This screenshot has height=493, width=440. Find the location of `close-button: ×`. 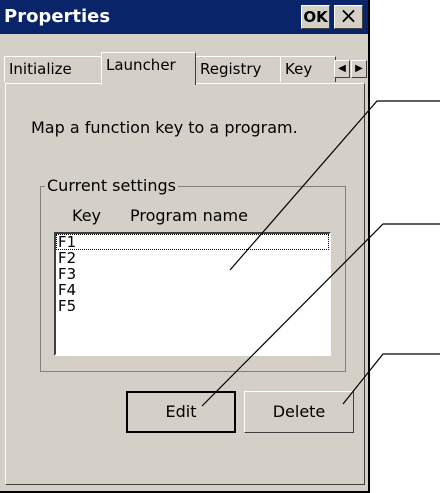

close-button: × is located at coordinates (348, 17).